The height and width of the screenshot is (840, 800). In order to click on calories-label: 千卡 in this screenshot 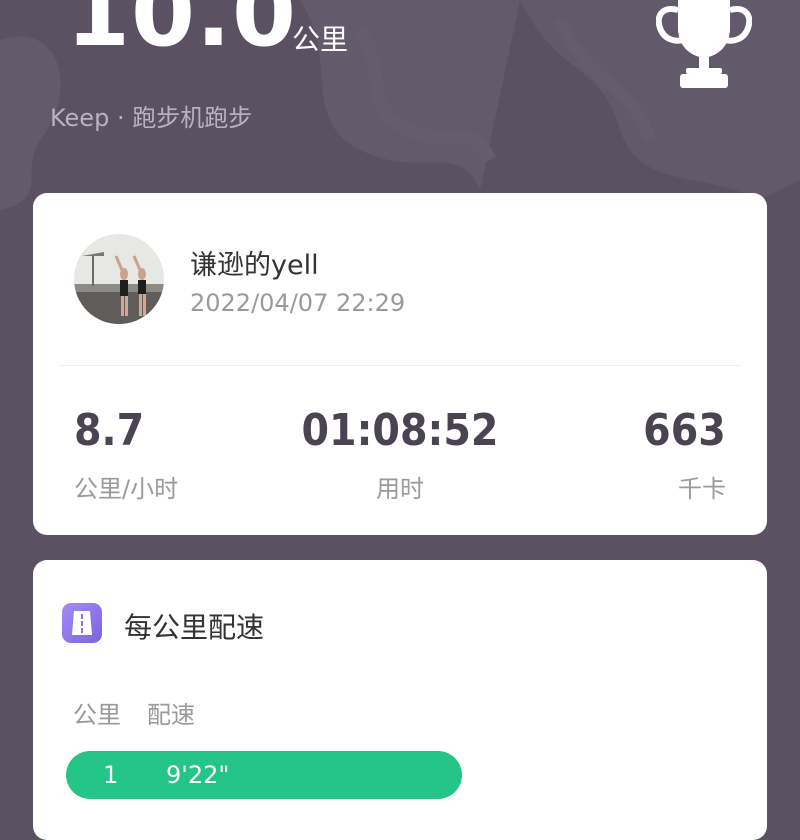, I will do `click(702, 489)`.